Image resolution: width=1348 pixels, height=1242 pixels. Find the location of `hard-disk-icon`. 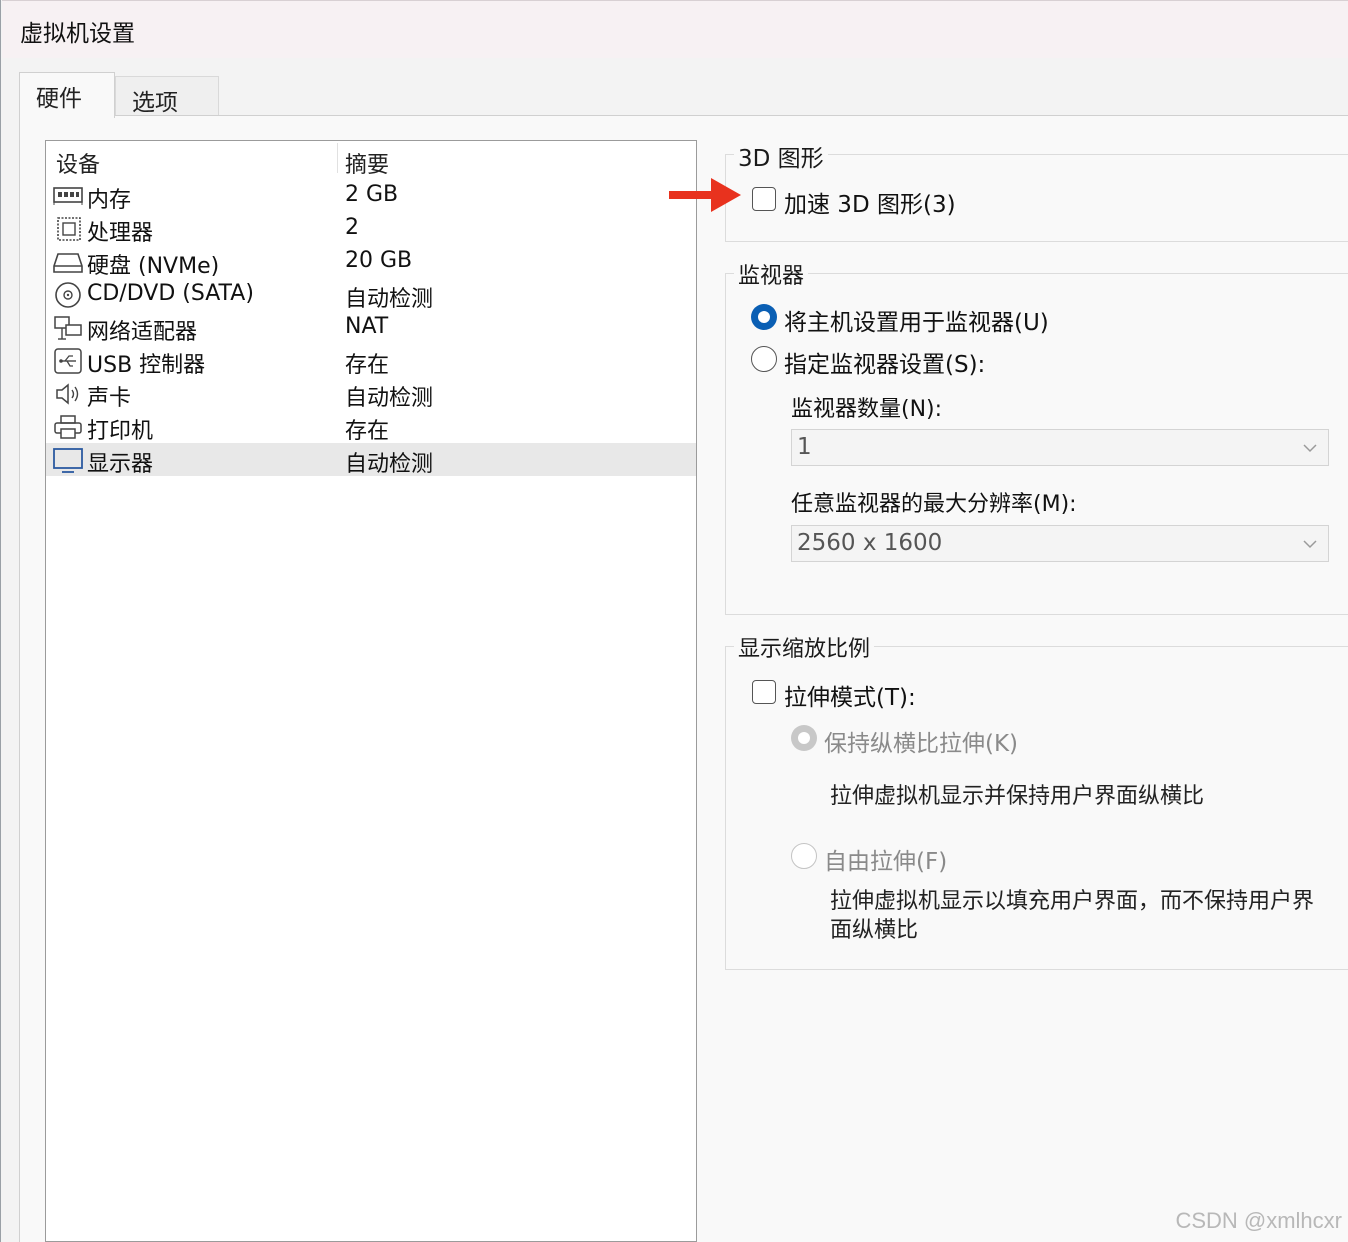

hard-disk-icon is located at coordinates (68, 262).